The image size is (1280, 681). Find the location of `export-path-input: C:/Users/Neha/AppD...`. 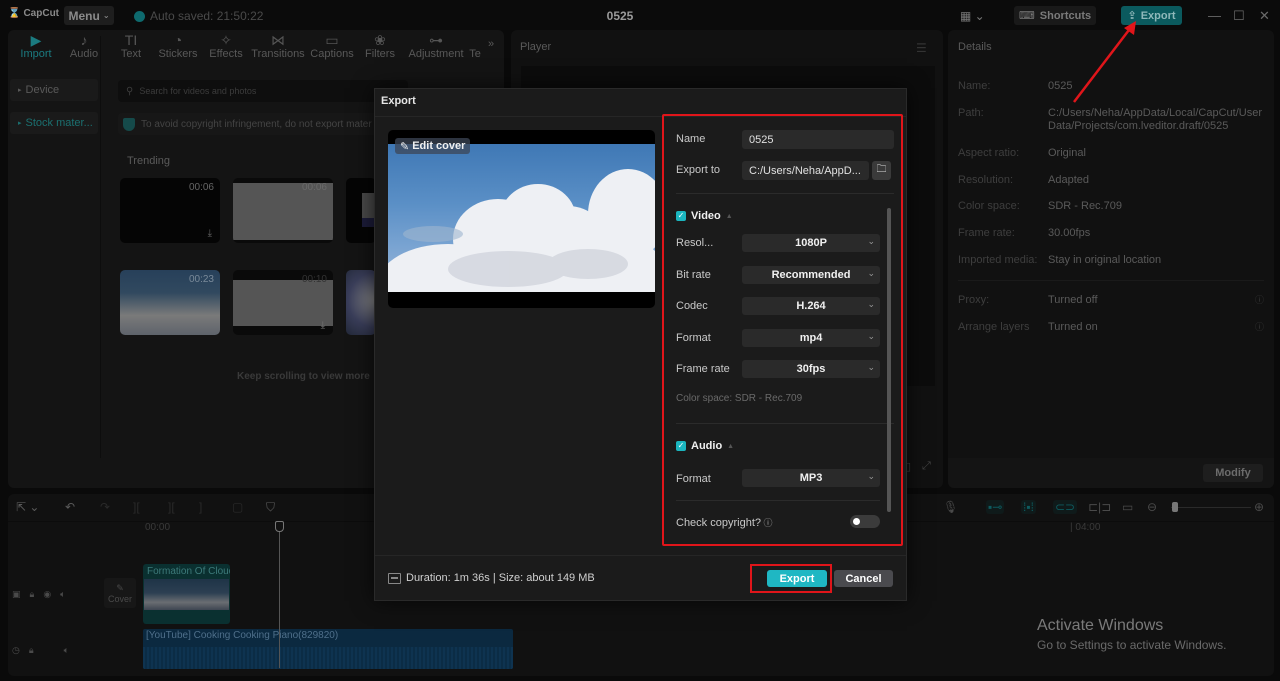

export-path-input: C:/Users/Neha/AppD... is located at coordinates (805, 170).